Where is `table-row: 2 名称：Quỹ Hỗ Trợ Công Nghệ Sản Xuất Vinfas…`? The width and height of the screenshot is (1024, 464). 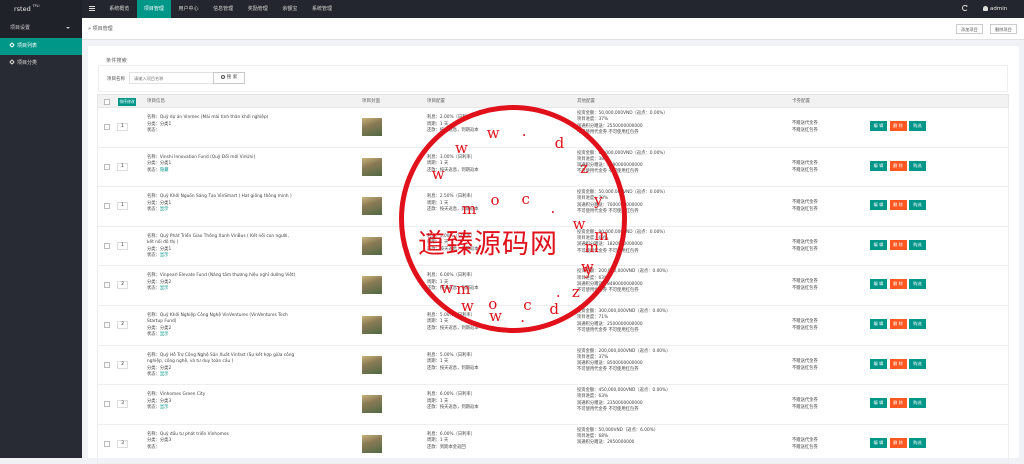 table-row: 2 名称：Quỹ Hỗ Trợ Công Nghệ Sản Xuất Vinfas… is located at coordinates (553, 365).